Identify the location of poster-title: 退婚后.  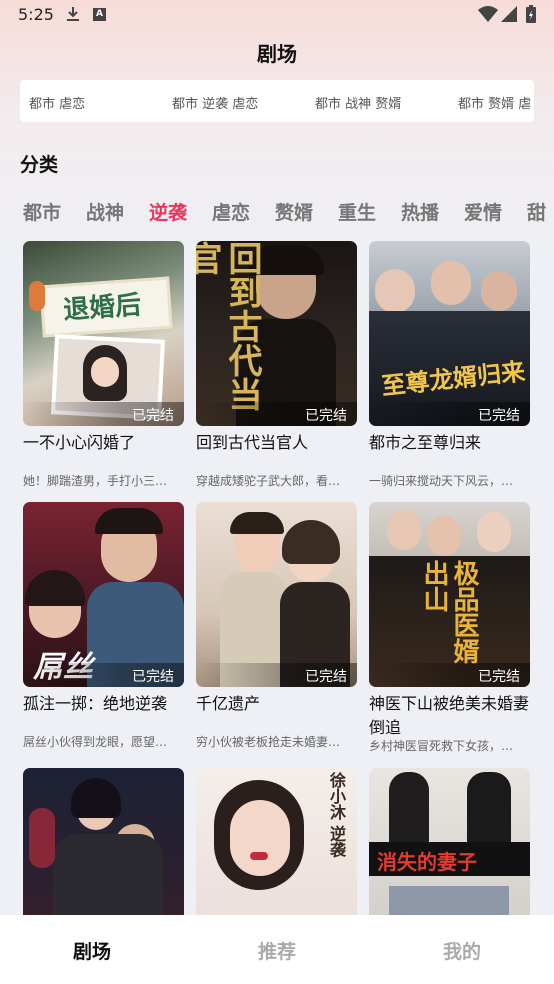
(102, 308).